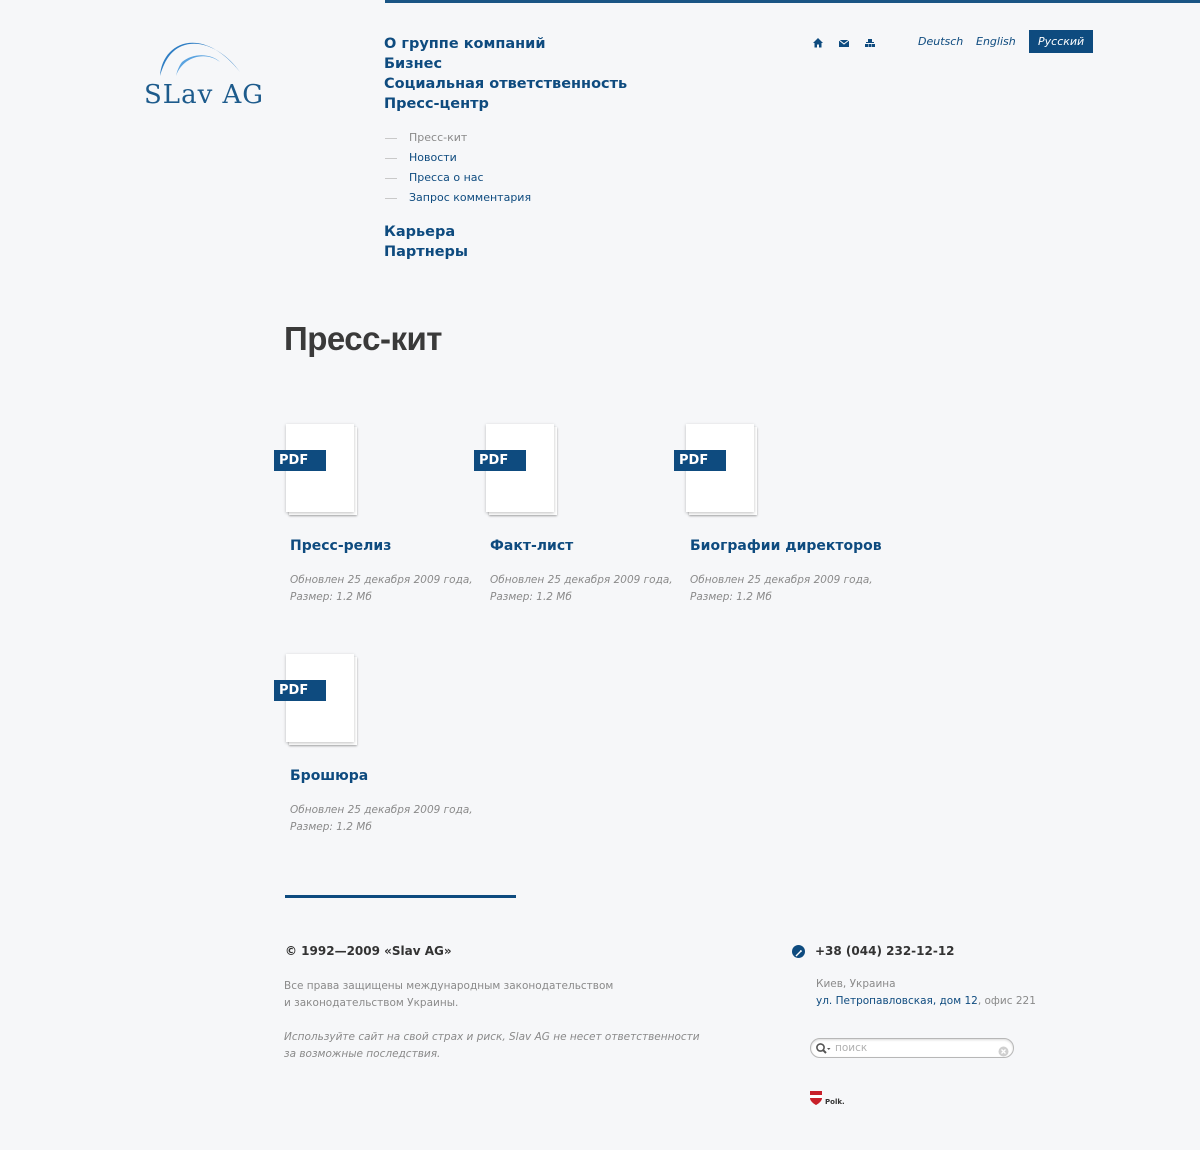 This screenshot has width=1200, height=1150. Describe the element at coordinates (363, 338) in the screenshot. I see `page-title: Пресс-кит` at that location.